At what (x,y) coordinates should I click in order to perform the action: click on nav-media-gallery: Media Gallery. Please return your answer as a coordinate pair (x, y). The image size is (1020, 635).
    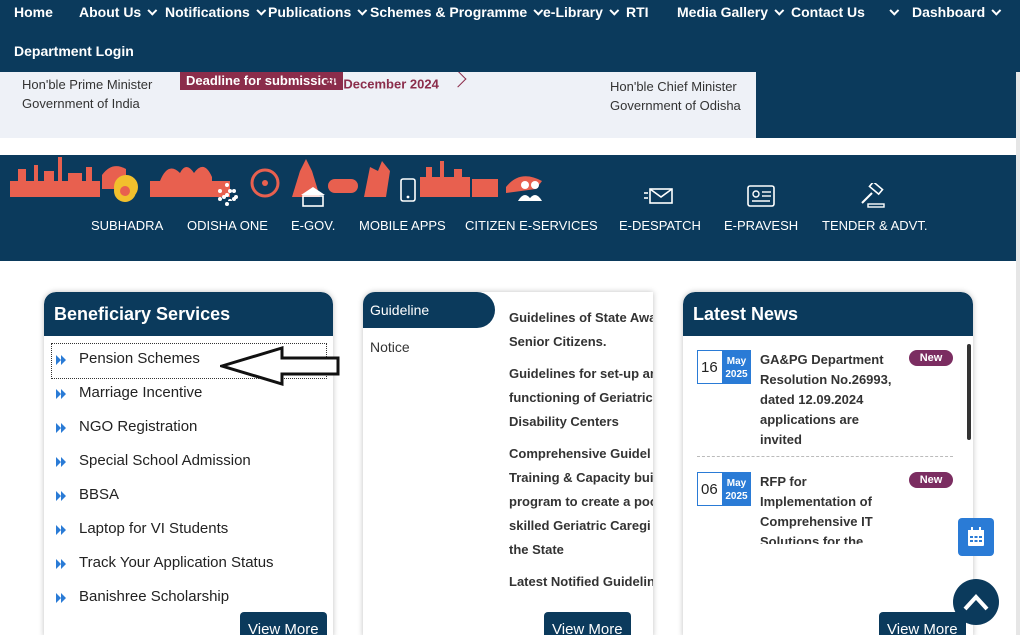
    Looking at the image, I should click on (731, 12).